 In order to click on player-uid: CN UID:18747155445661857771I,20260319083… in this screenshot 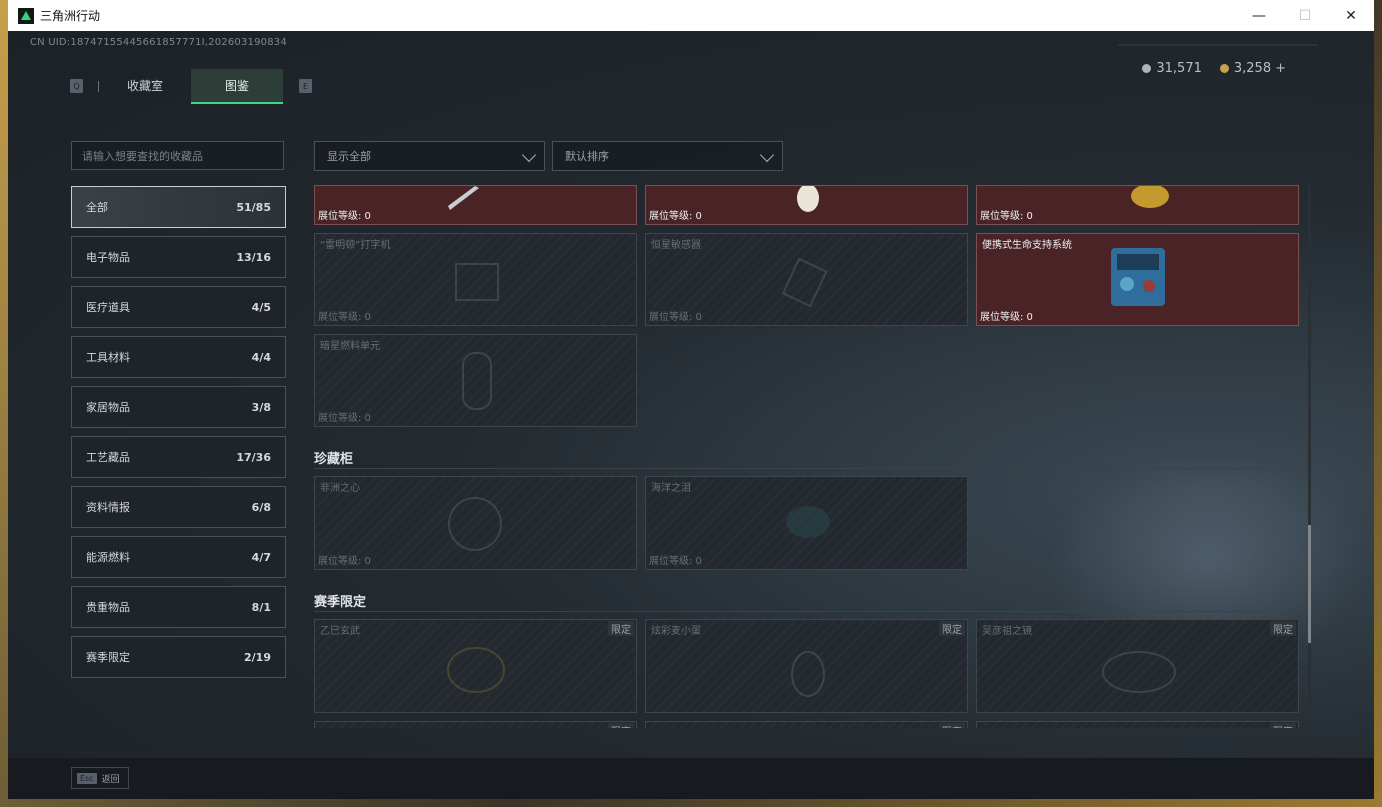, I will do `click(158, 42)`.